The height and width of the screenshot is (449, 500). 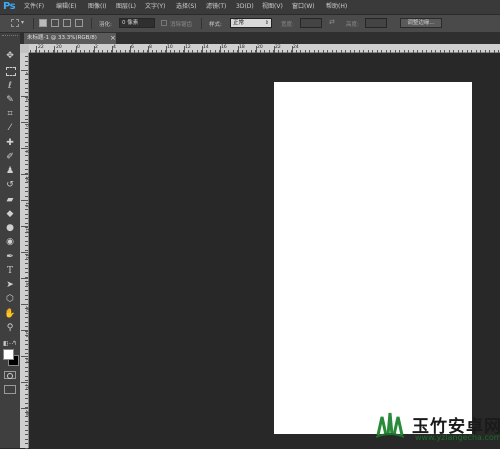 I want to click on blur-icon: ●, so click(x=10, y=228).